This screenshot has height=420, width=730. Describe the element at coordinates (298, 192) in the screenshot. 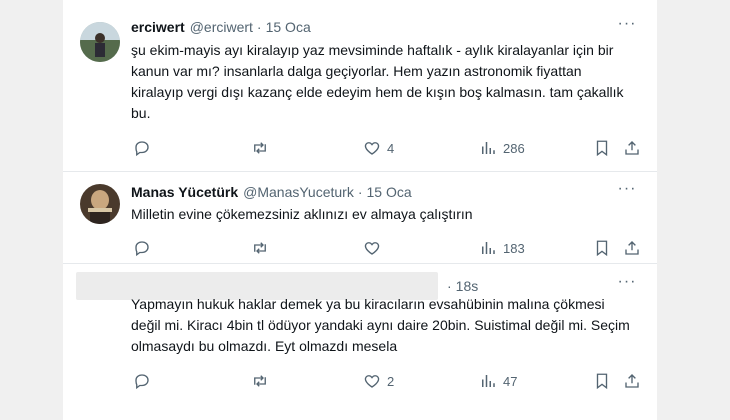

I see `user-handle: @ManasYuceturk` at that location.